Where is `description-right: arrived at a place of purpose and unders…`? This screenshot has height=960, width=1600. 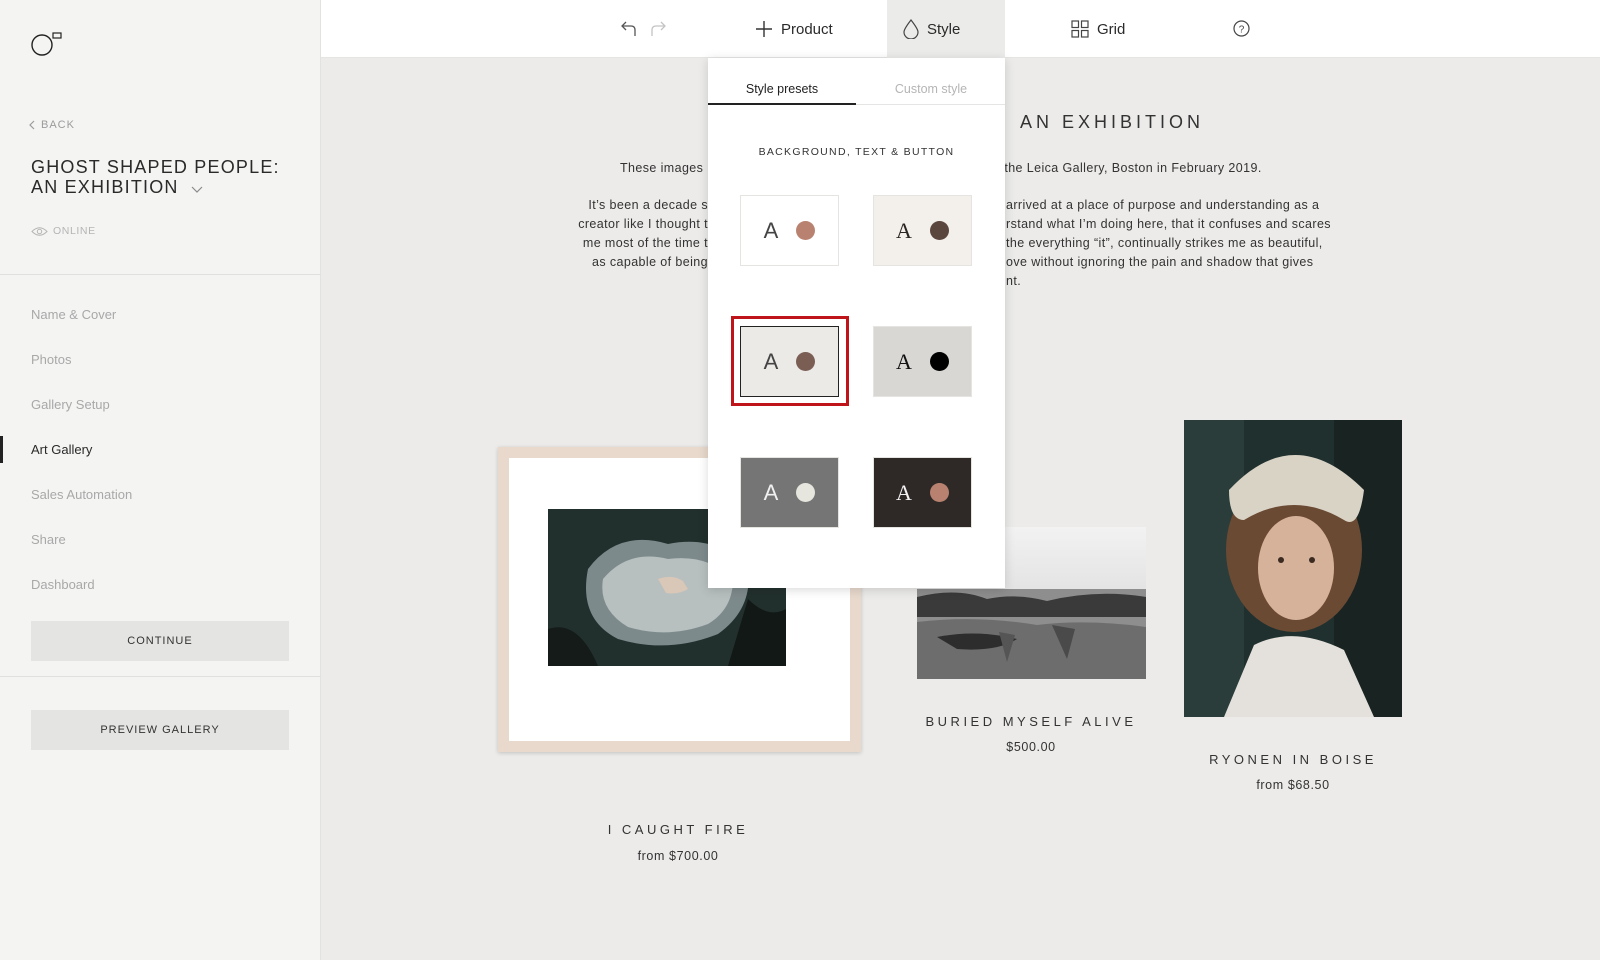
description-right: arrived at a place of purpose and unders… is located at coordinates (1186, 243).